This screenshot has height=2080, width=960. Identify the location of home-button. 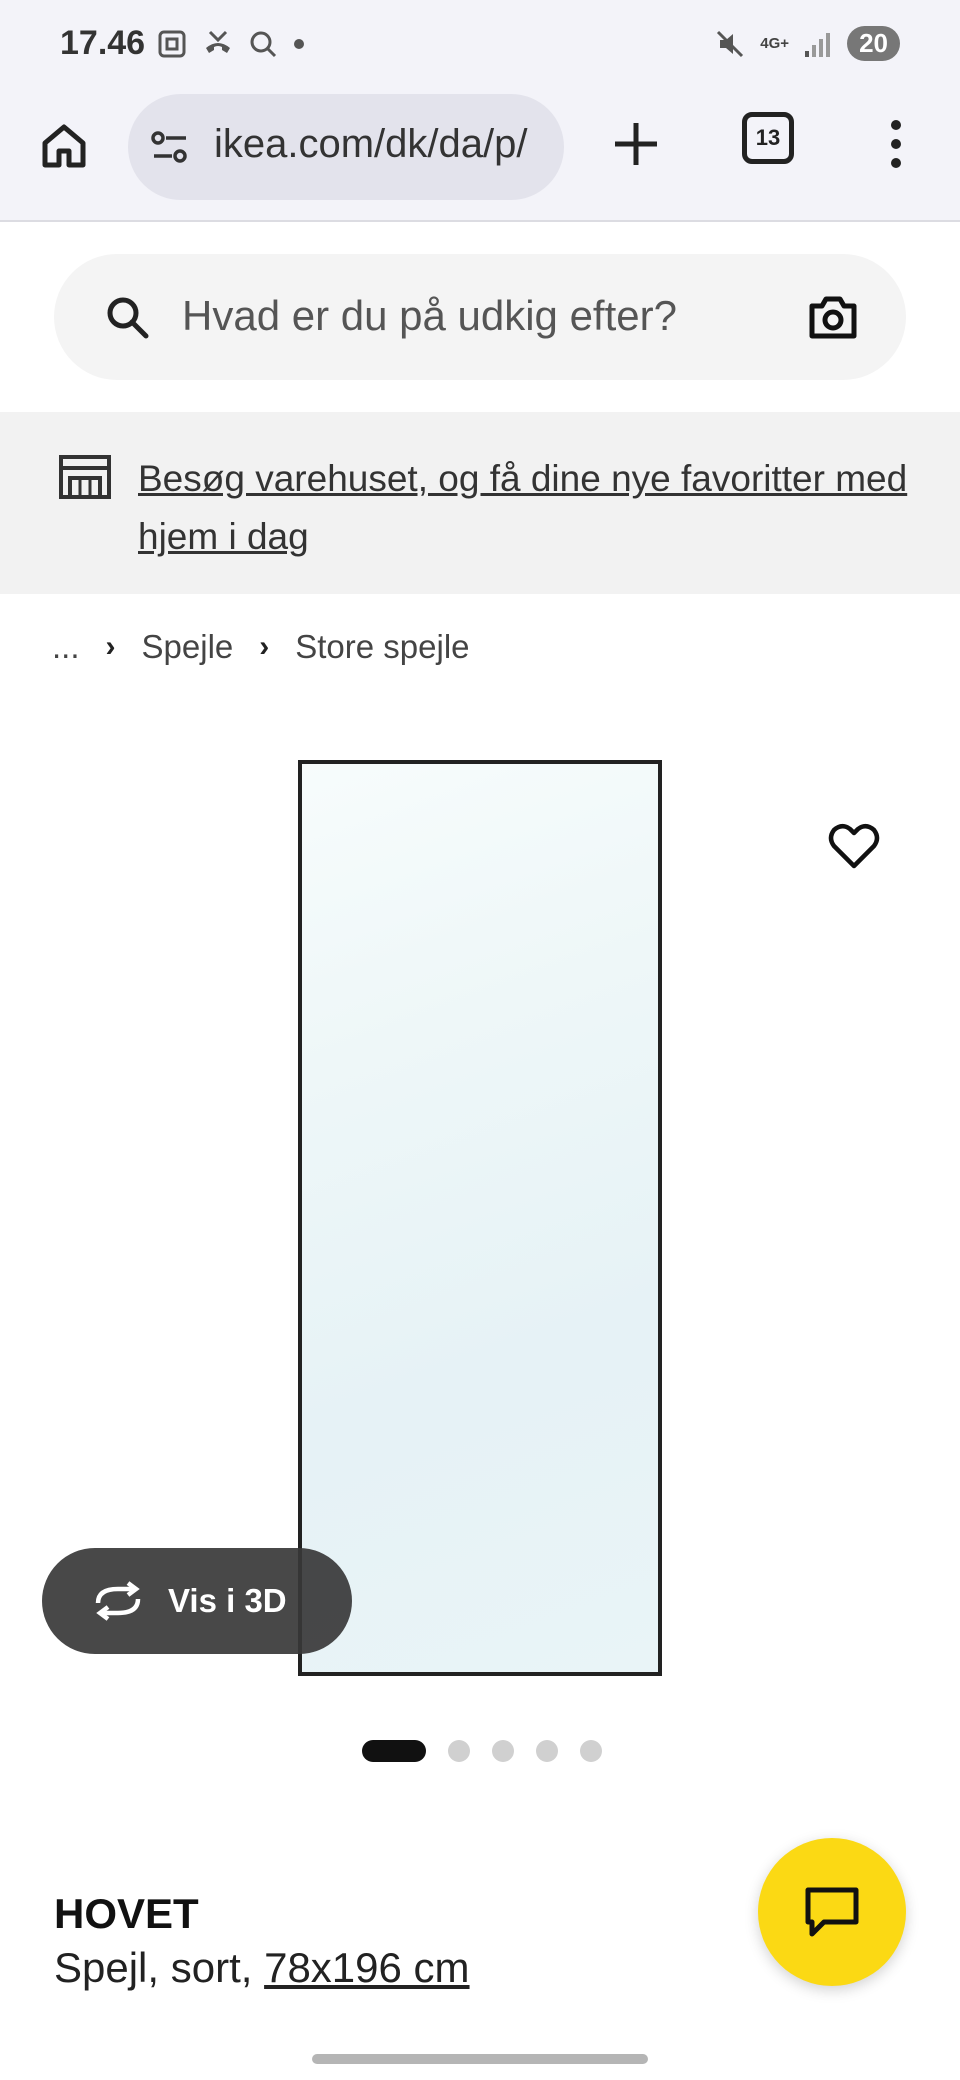
(64, 146).